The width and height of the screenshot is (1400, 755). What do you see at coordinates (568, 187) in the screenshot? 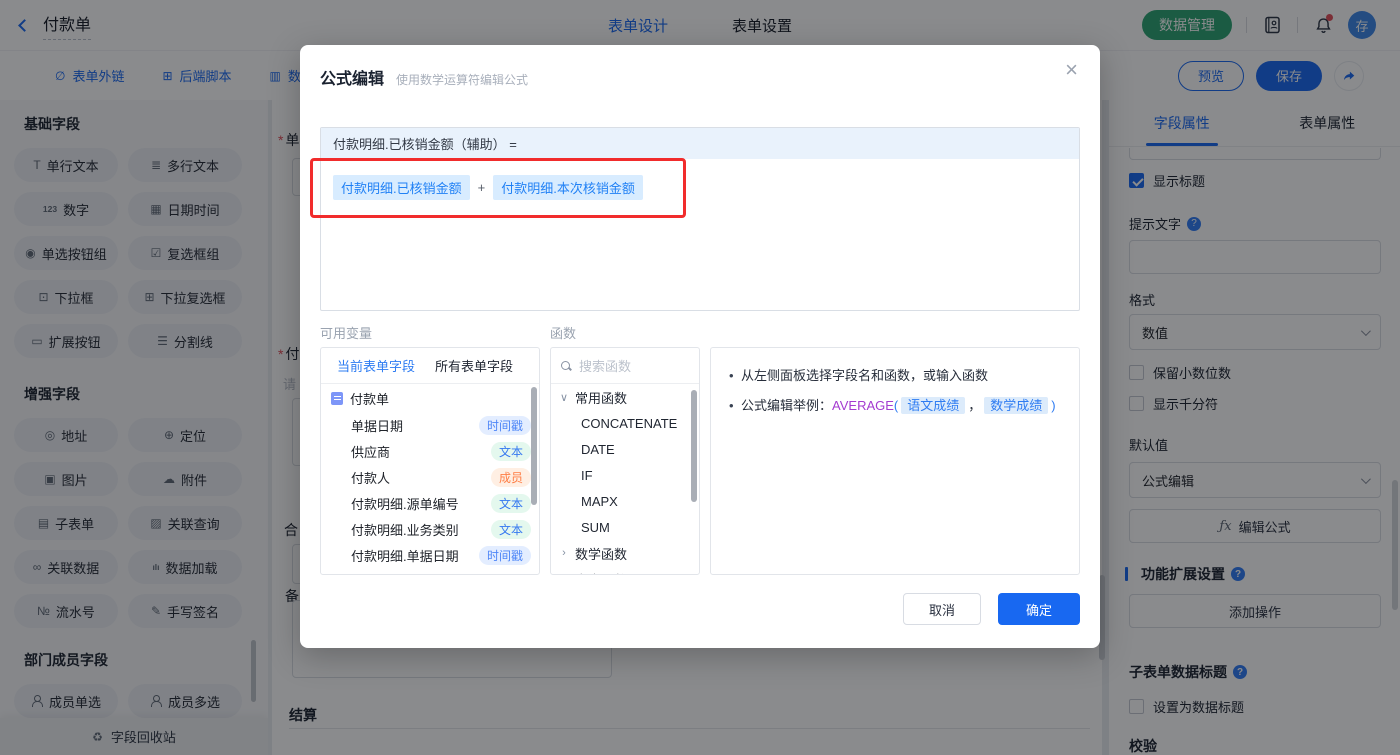
I see `formula-field-chip: 付款明细.本次核销金额` at bounding box center [568, 187].